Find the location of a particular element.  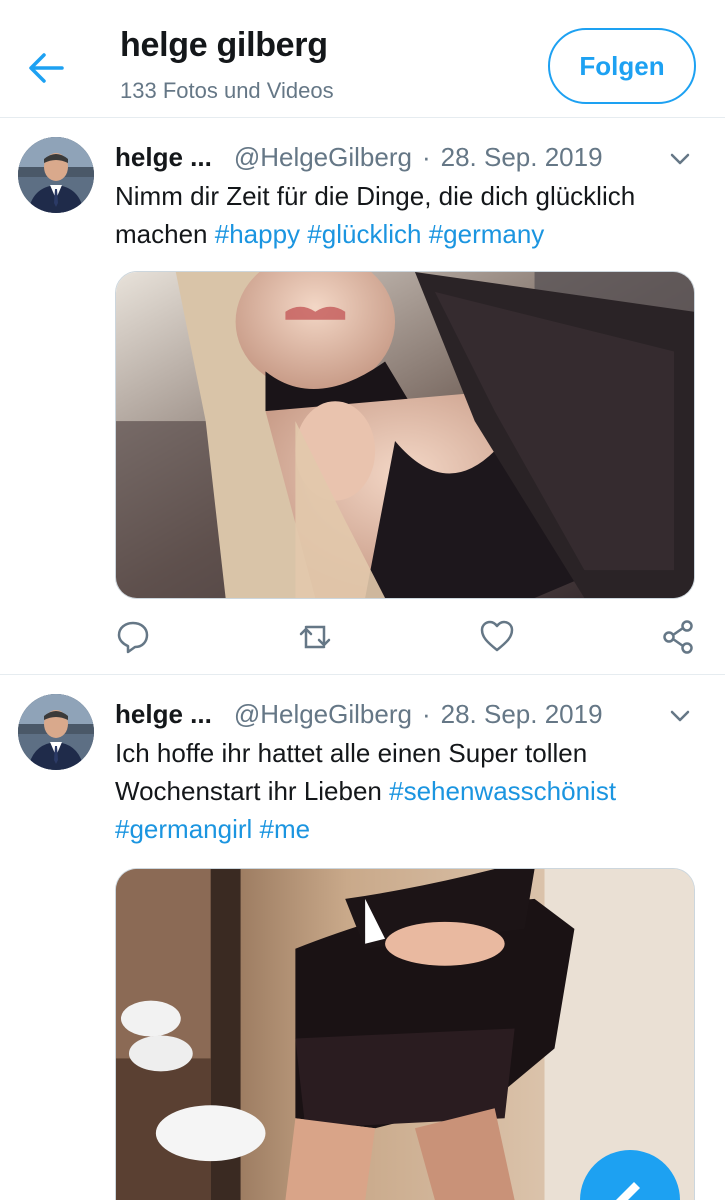

hashtag-link: #happy is located at coordinates (257, 234).